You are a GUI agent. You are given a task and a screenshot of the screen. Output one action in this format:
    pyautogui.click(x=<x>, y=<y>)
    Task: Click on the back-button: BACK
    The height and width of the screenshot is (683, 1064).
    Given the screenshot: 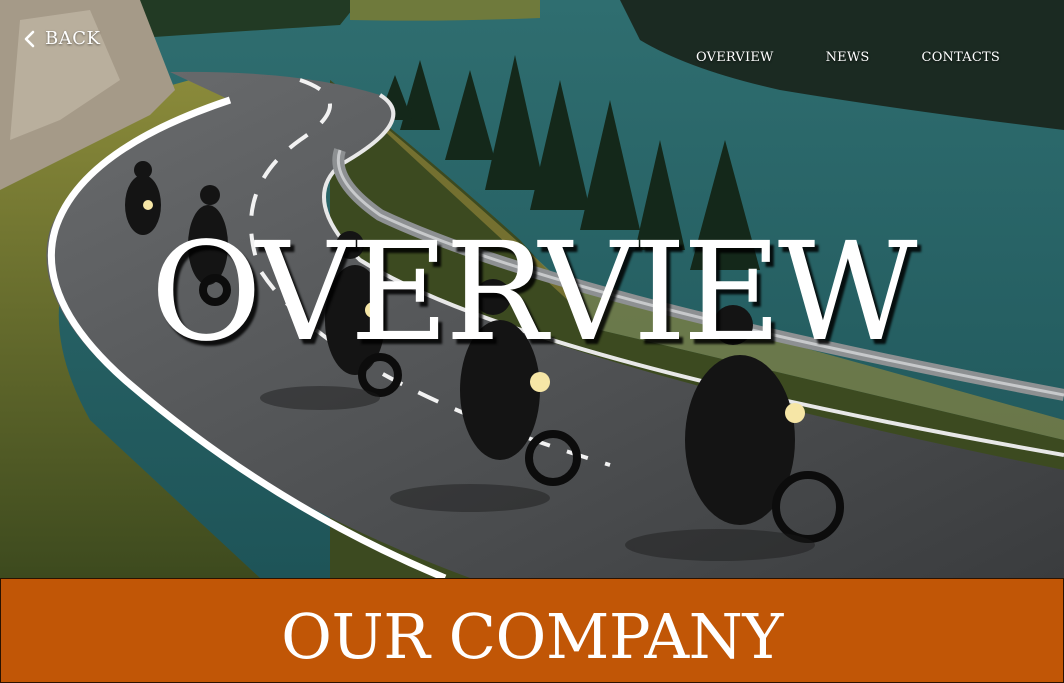 What is the action you would take?
    pyautogui.click(x=61, y=38)
    